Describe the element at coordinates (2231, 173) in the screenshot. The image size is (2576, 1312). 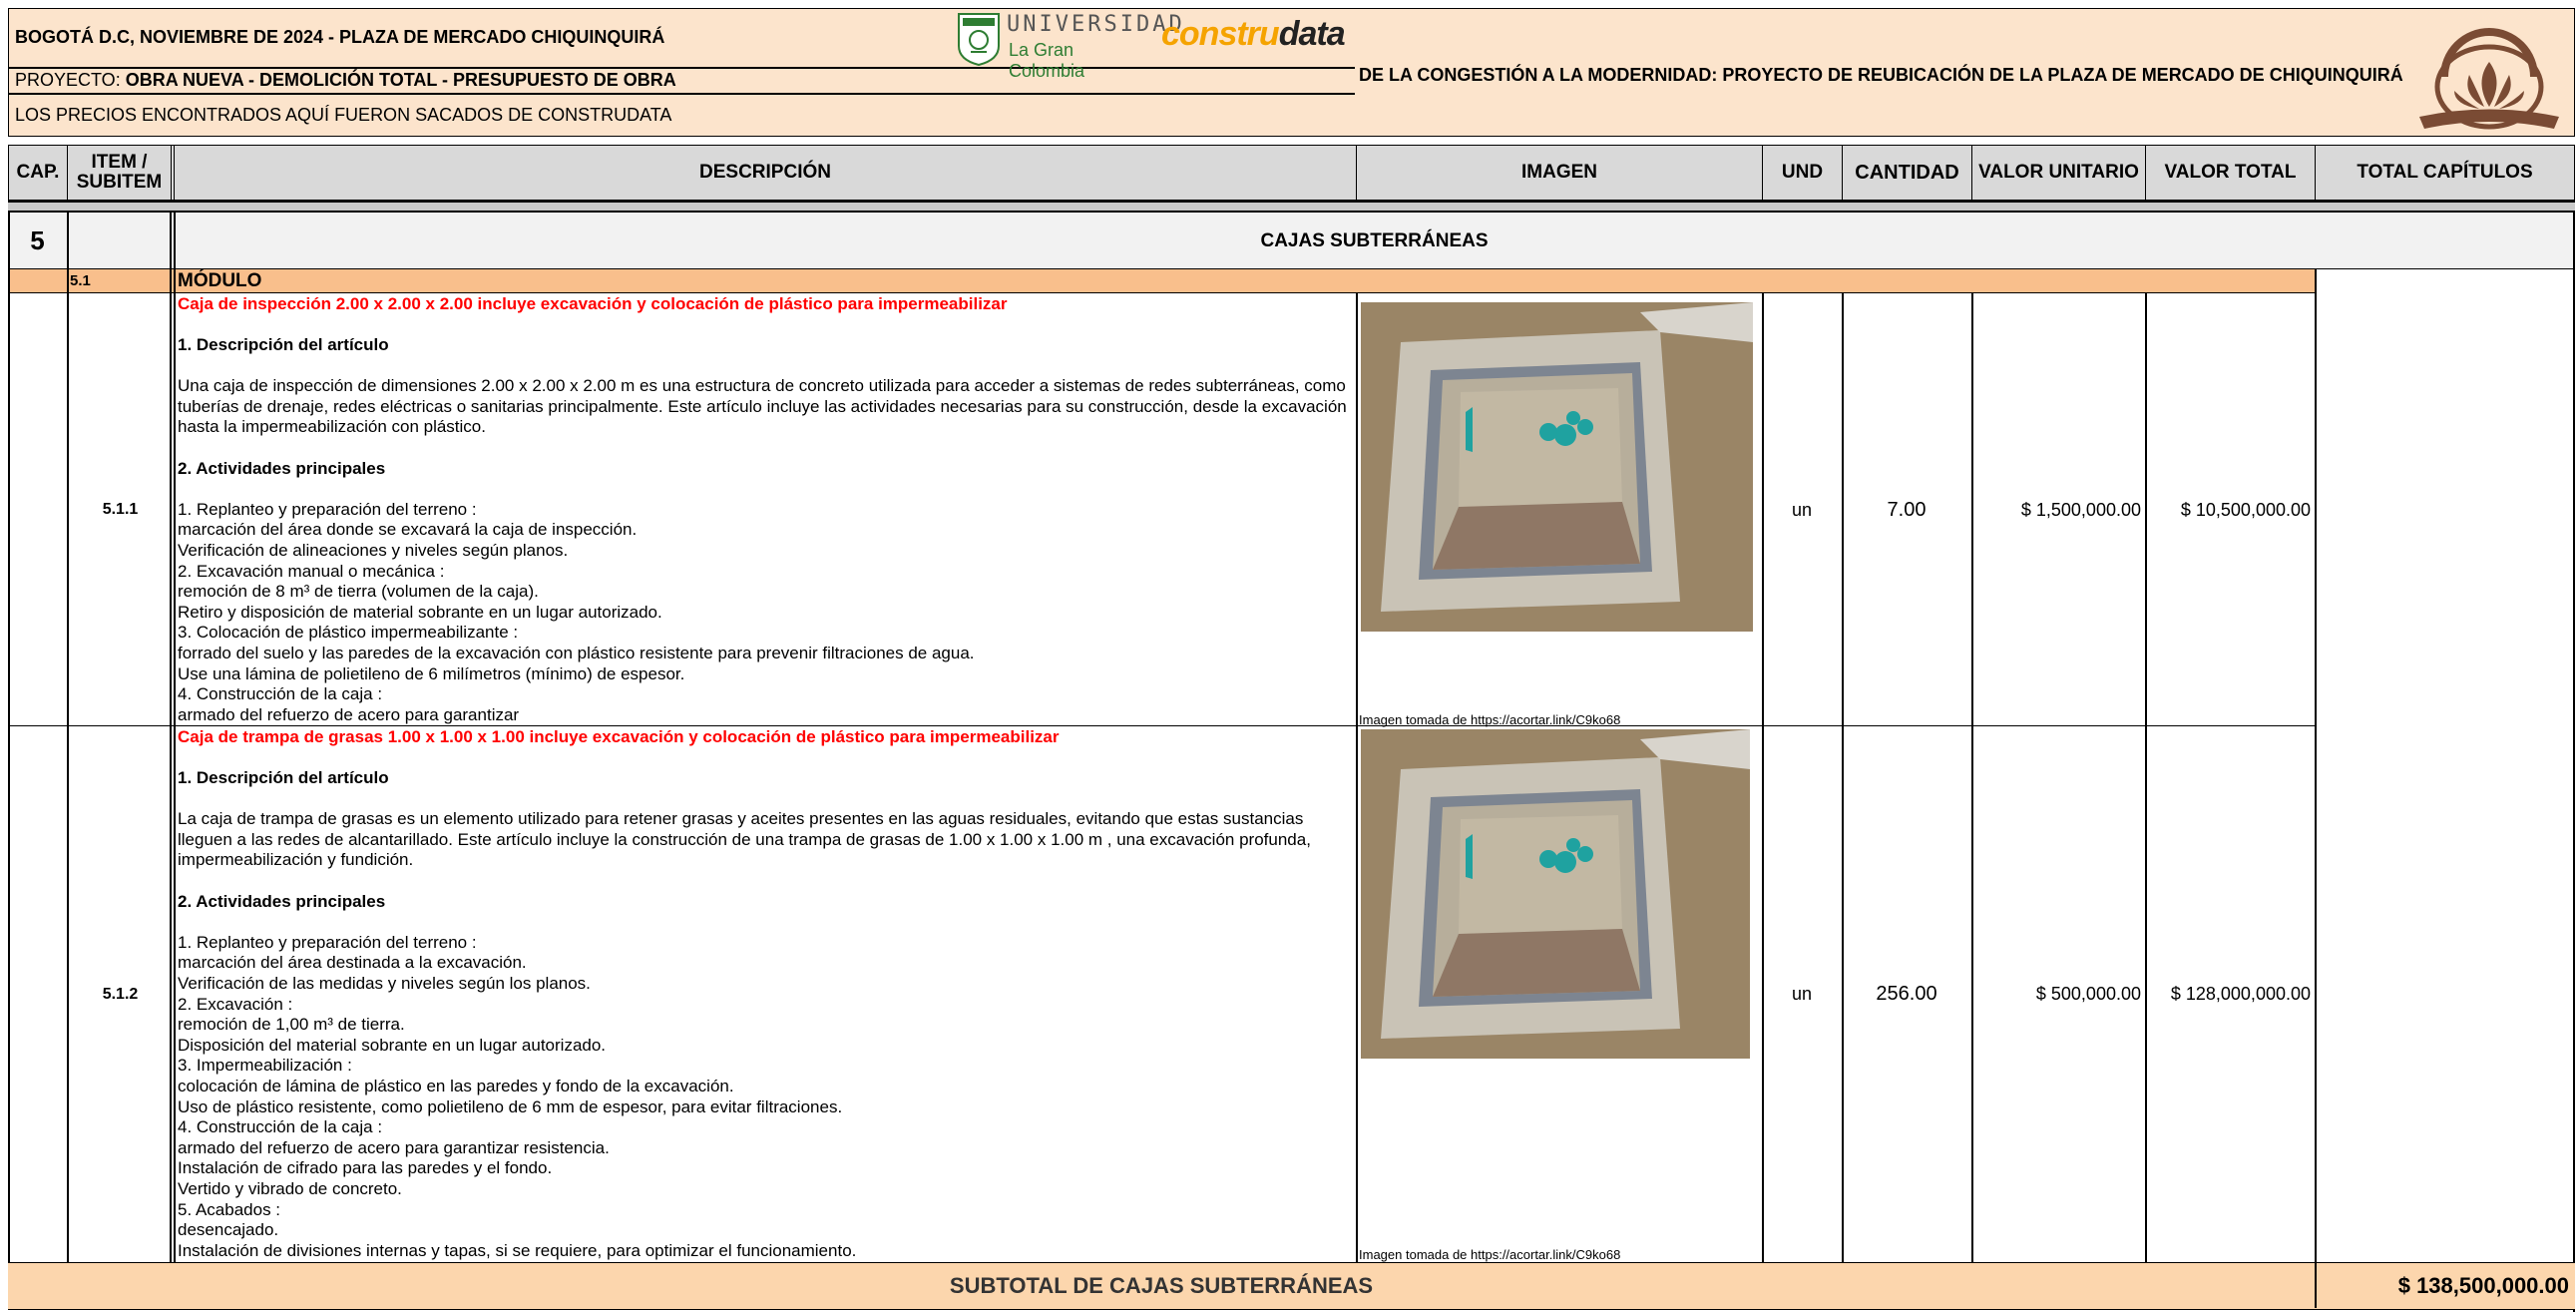
I see `col-valor-total: VALOR TOTAL` at that location.